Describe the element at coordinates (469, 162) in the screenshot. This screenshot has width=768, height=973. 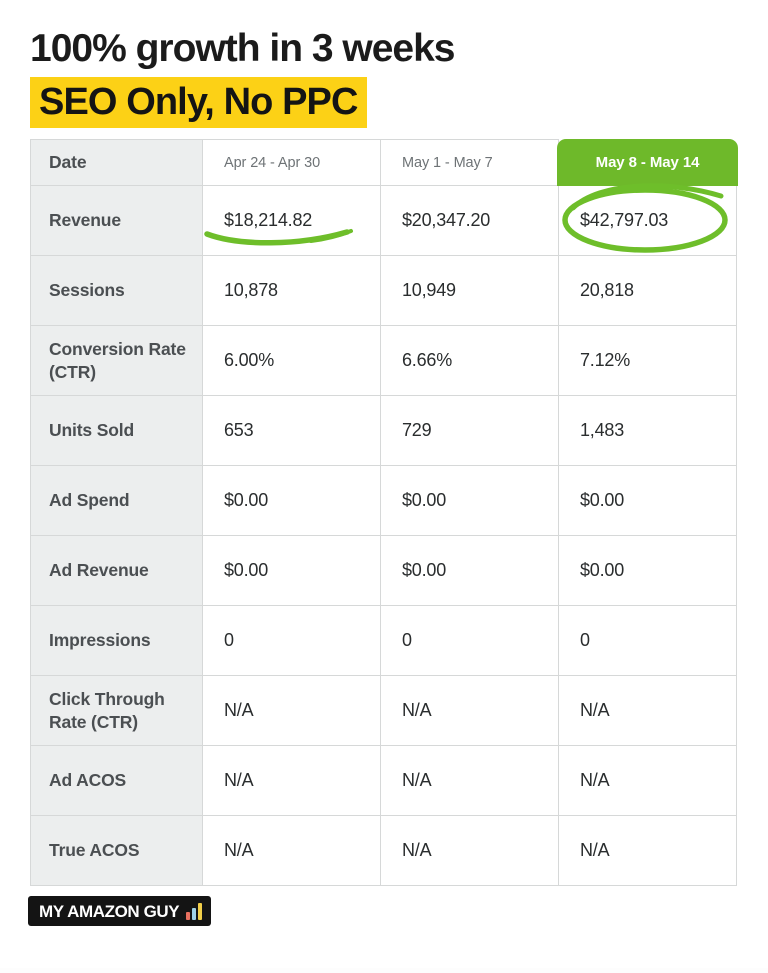
I see `column-header-period-2: May 1 - May 7` at that location.